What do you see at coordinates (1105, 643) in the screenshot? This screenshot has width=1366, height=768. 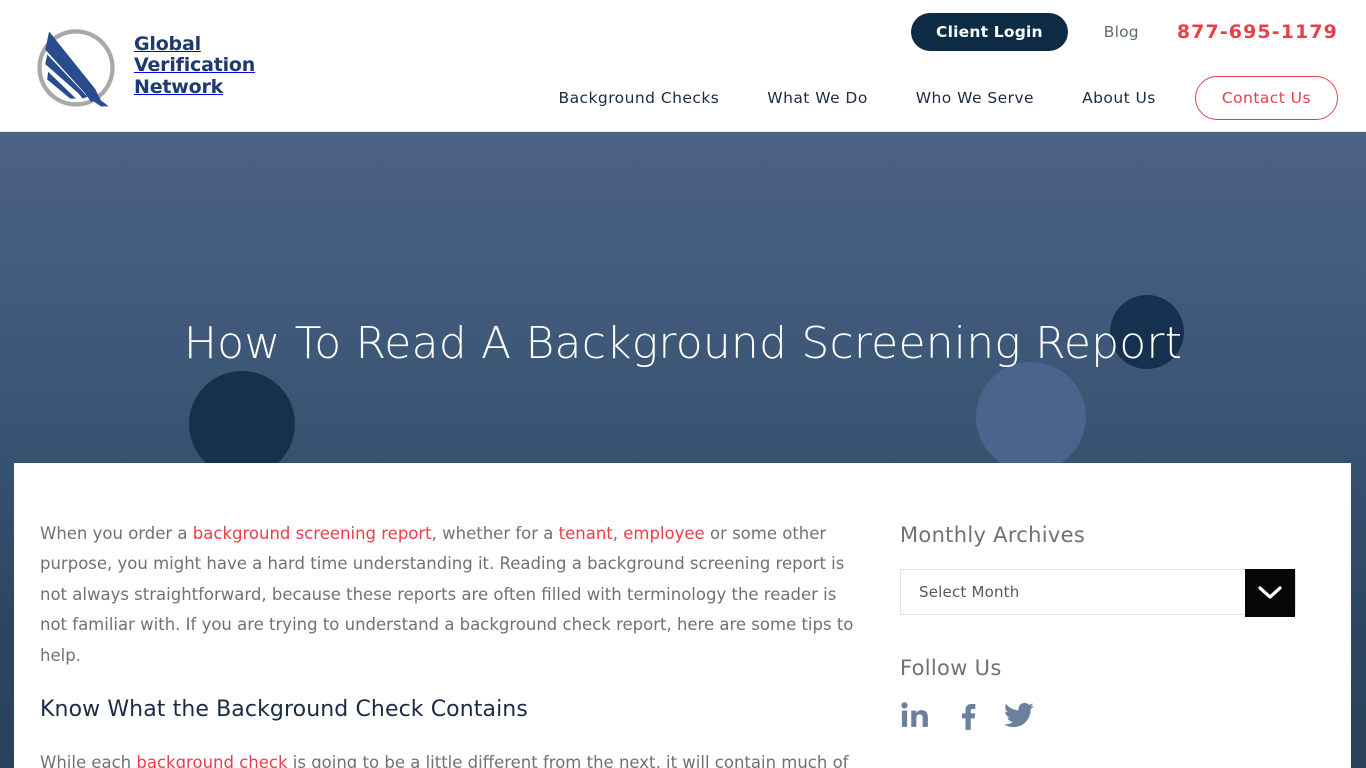 I see `sidebar: Monthly Archives Select Month Follow Us` at bounding box center [1105, 643].